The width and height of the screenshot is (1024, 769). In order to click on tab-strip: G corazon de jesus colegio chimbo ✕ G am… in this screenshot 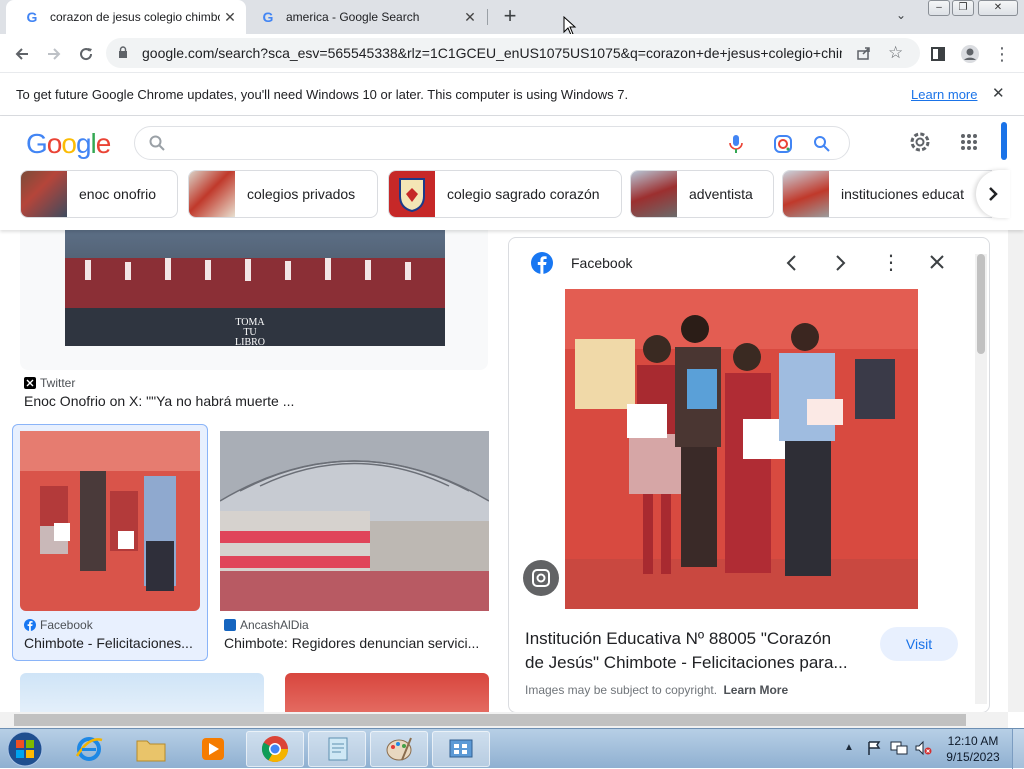, I will do `click(512, 18)`.